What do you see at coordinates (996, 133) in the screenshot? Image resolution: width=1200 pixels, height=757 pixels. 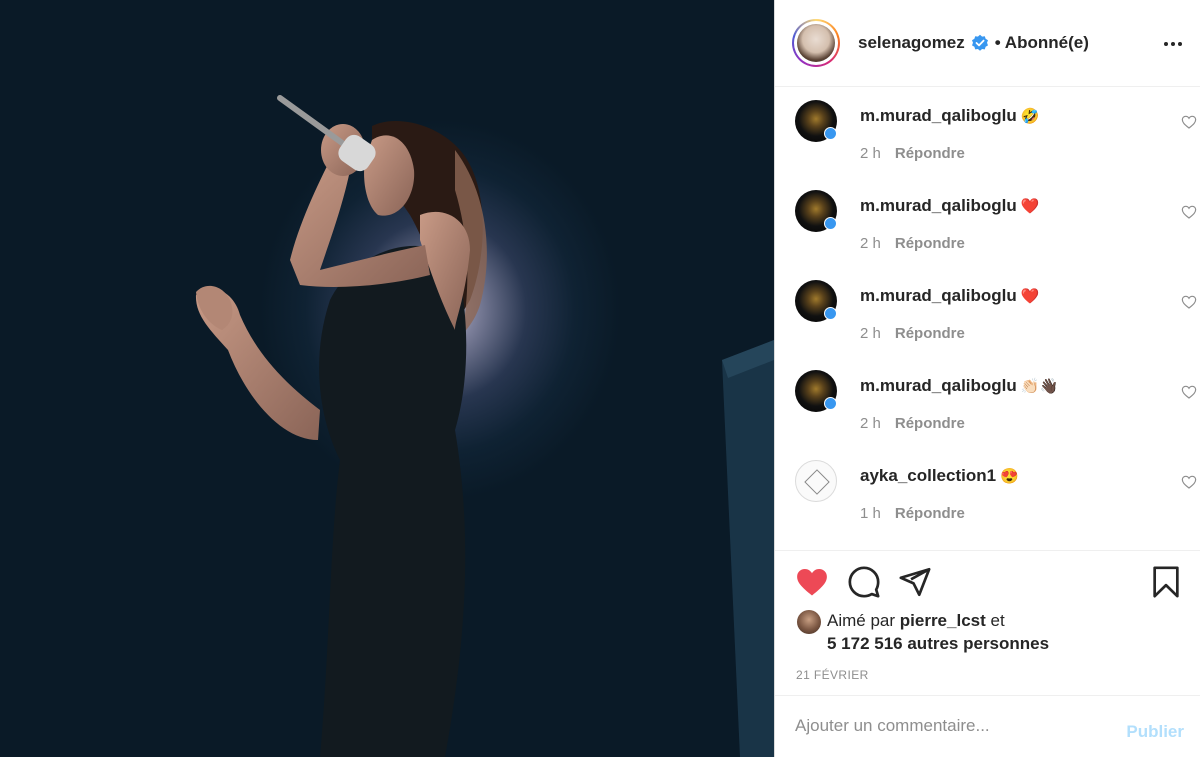 I see `comment-item: m.murad_qaliboglu 🤣 2 h Répondre` at bounding box center [996, 133].